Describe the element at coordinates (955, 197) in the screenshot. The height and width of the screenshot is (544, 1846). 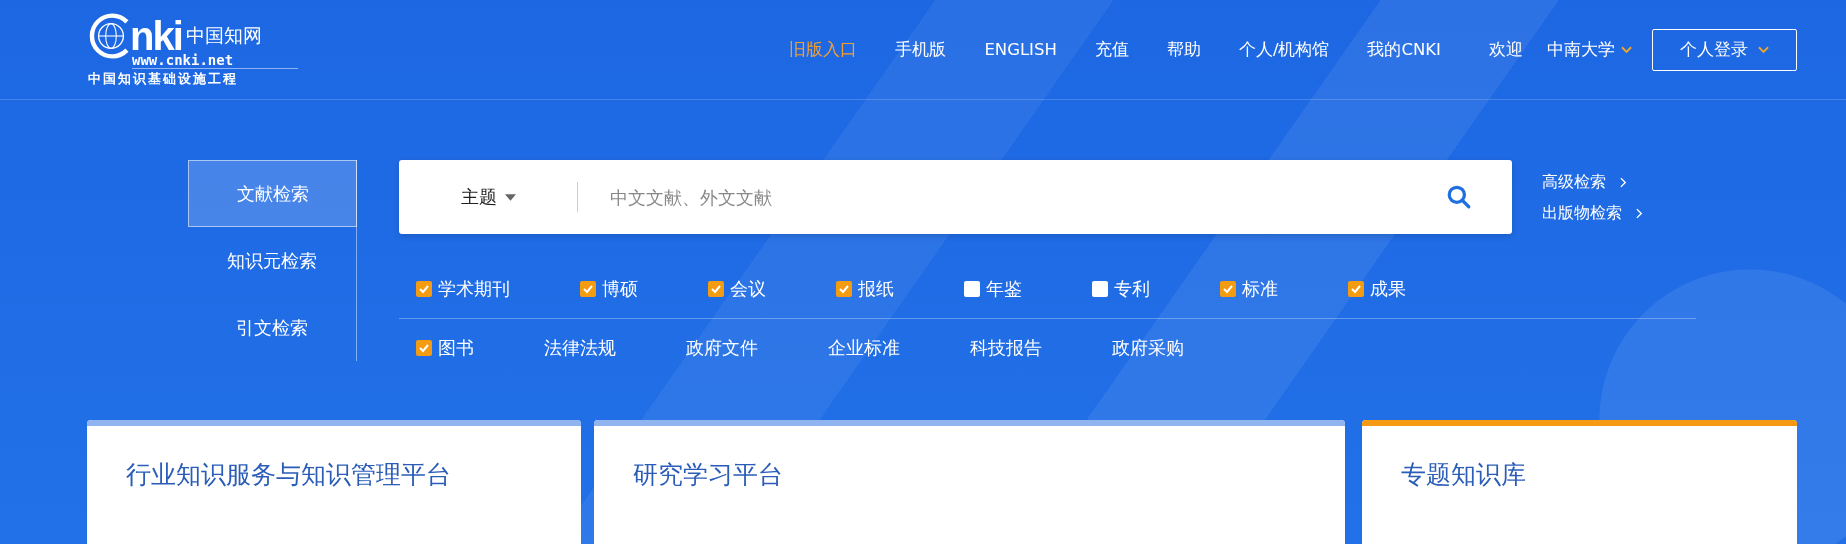
I see `search-bar: 主题 中文文献、外文文献` at that location.